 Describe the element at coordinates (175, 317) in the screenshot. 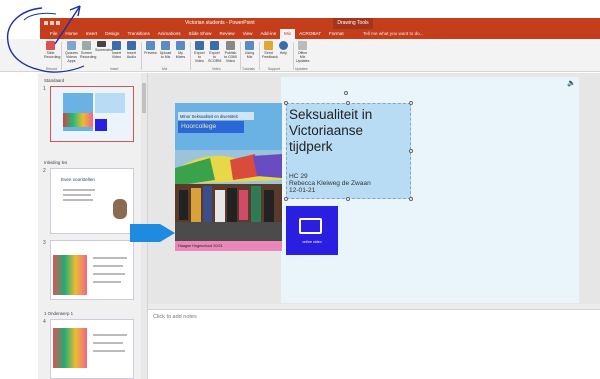

I see `notes-placeholder: Click to add notes` at that location.